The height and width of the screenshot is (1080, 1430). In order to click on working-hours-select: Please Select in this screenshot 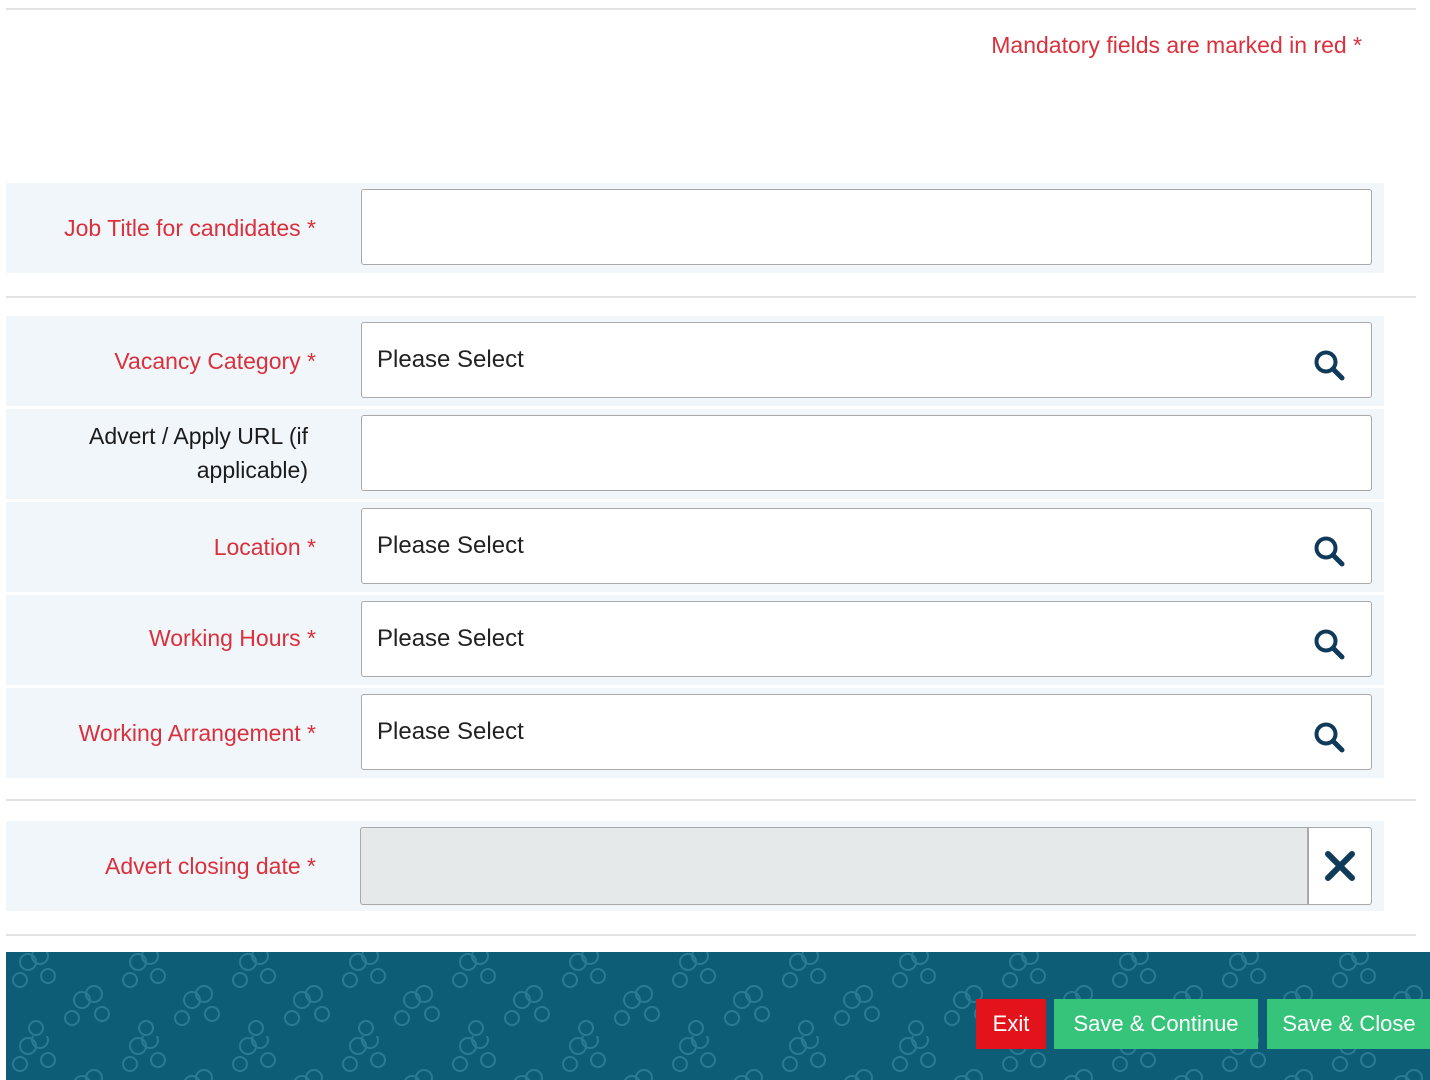, I will do `click(866, 639)`.